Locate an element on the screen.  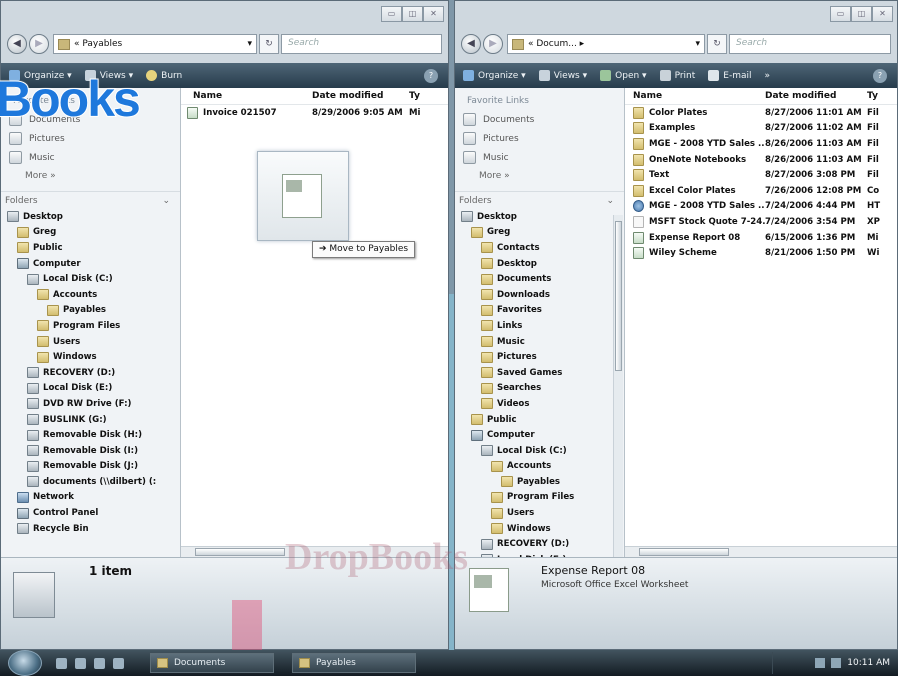
show-desktop-icon is located at coordinates (61, 663).